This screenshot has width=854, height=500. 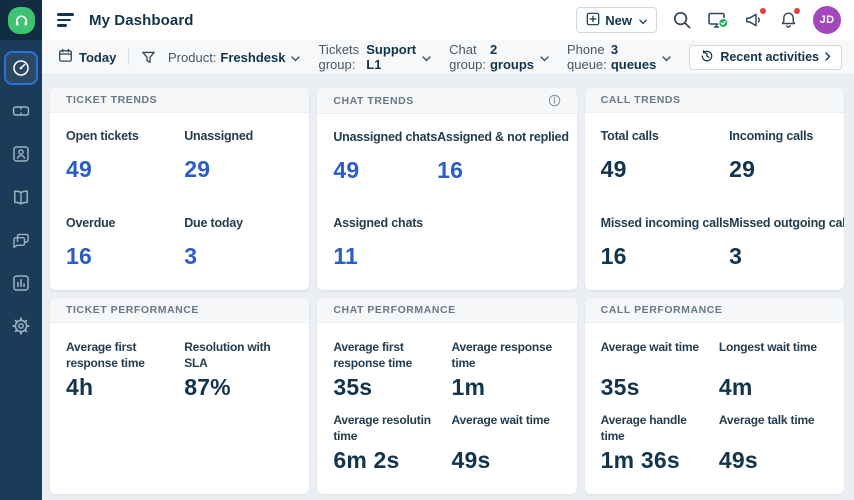 What do you see at coordinates (640, 460) in the screenshot?
I see `metric-value: 1m 36s` at bounding box center [640, 460].